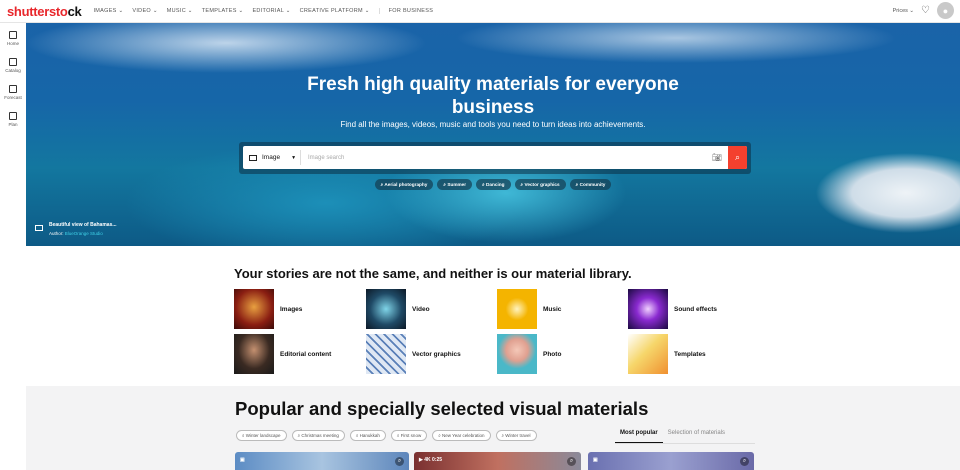  Describe the element at coordinates (13, 246) in the screenshot. I see `sidebar: Home Catalog Forecast Plan` at that location.